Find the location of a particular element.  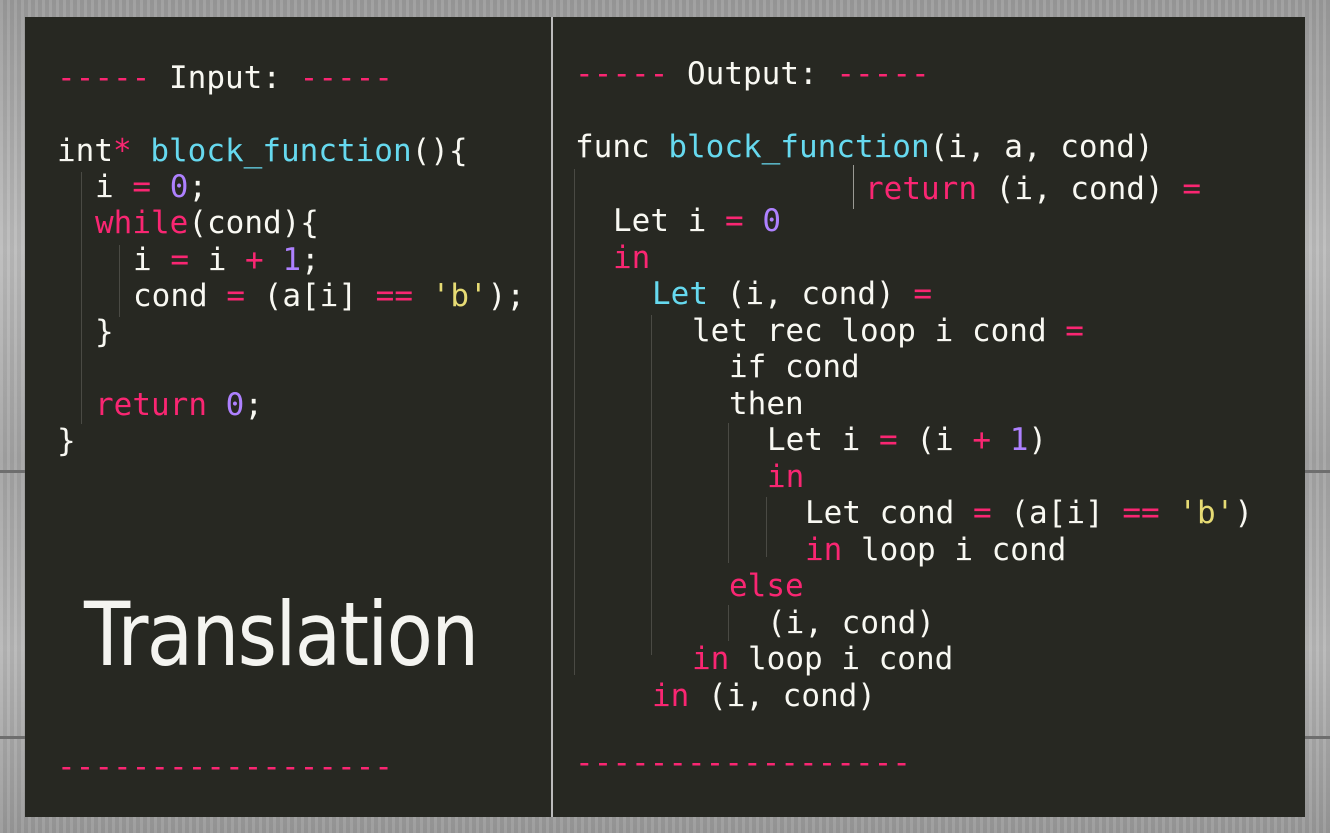

code-line: while(cond){ is located at coordinates (207, 223).